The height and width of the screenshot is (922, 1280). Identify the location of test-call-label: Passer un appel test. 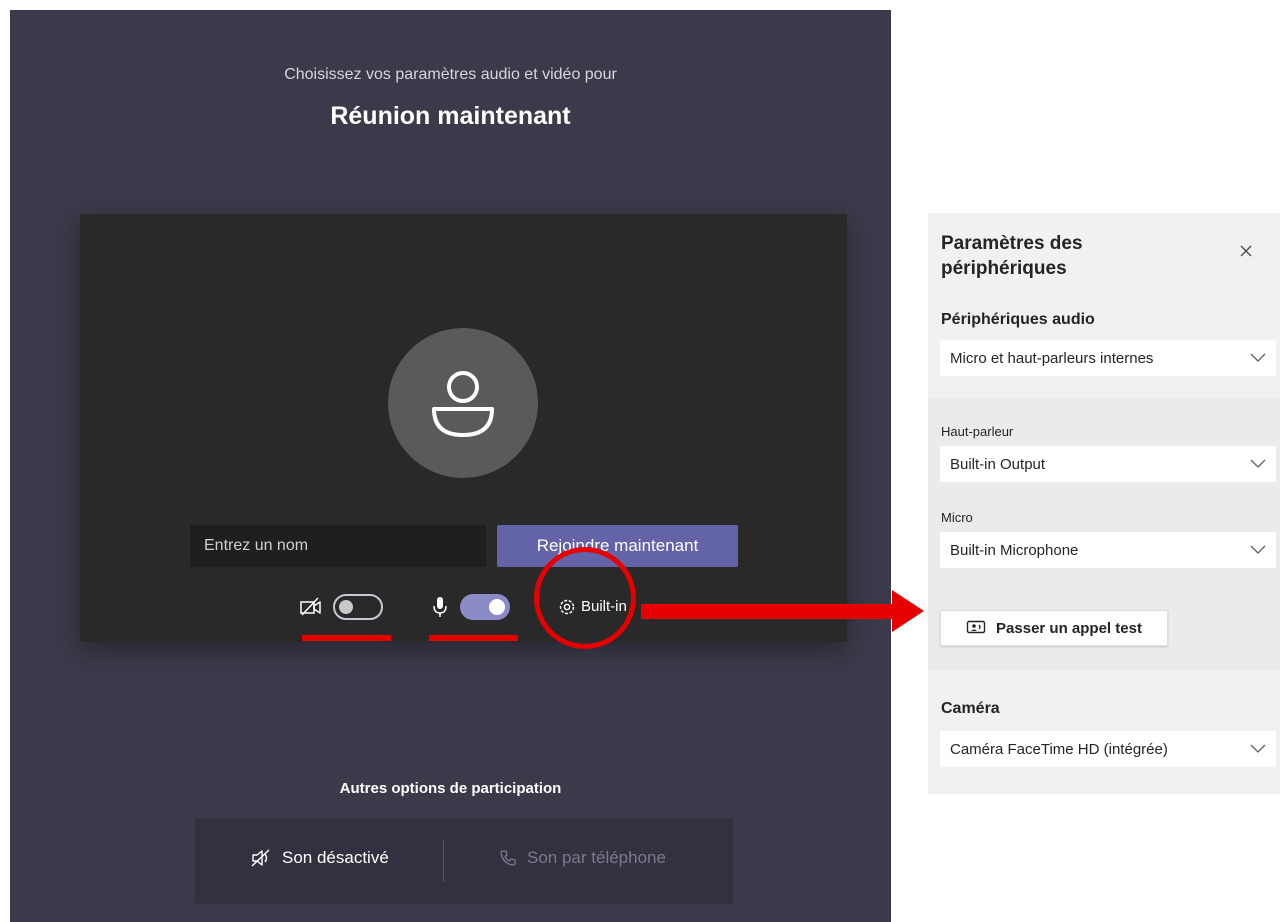
(1069, 628).